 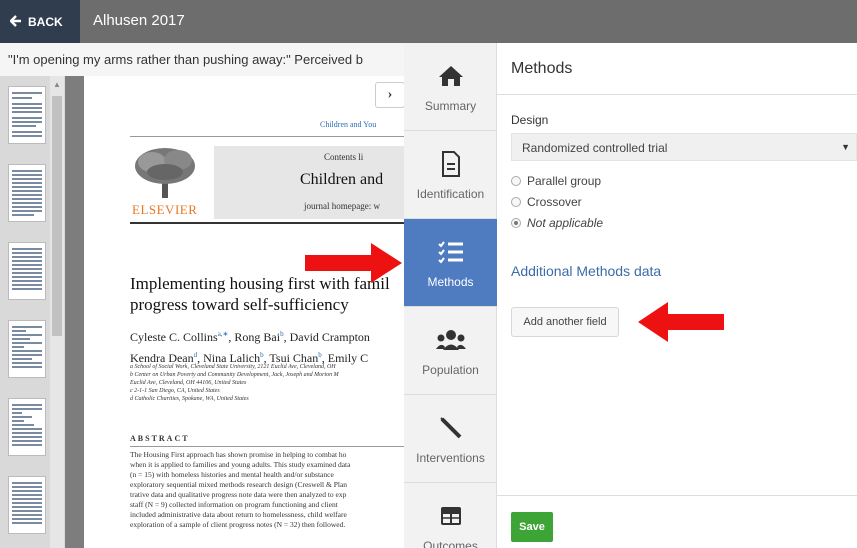 I want to click on document-title: Alhusen 2017, so click(x=139, y=20).